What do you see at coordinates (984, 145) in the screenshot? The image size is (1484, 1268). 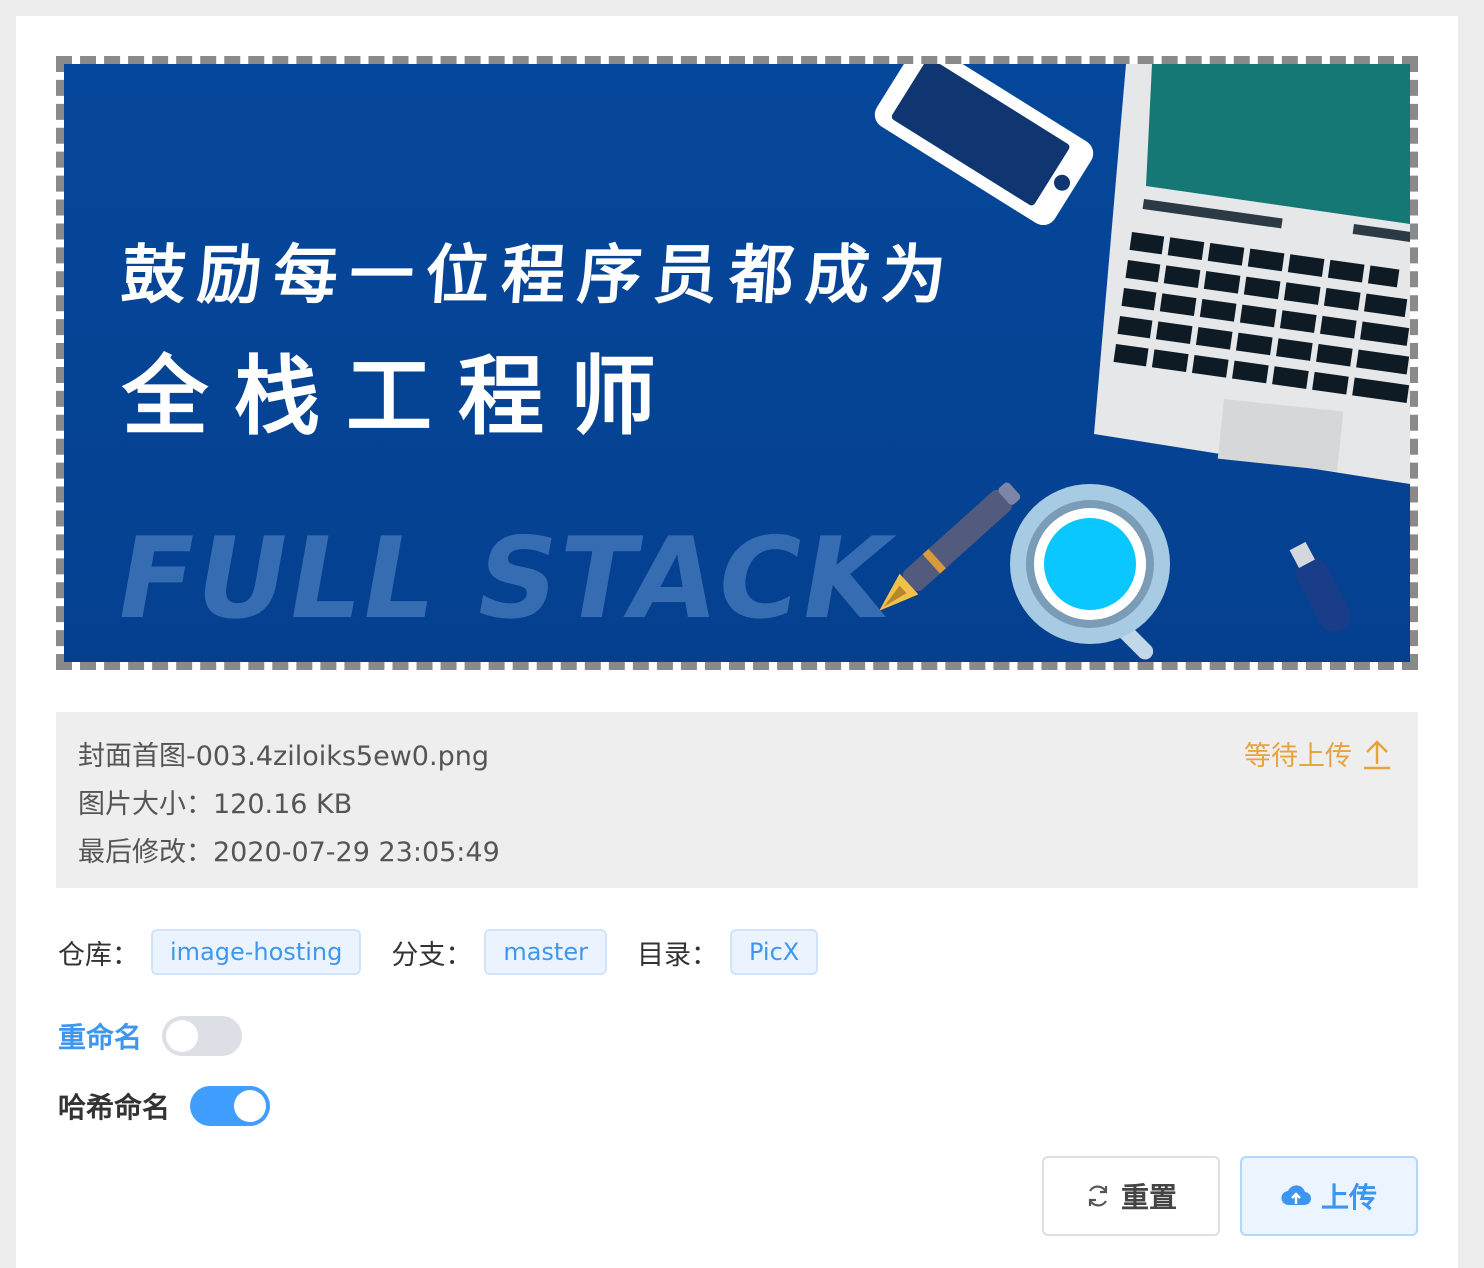 I see `phone-illustration` at bounding box center [984, 145].